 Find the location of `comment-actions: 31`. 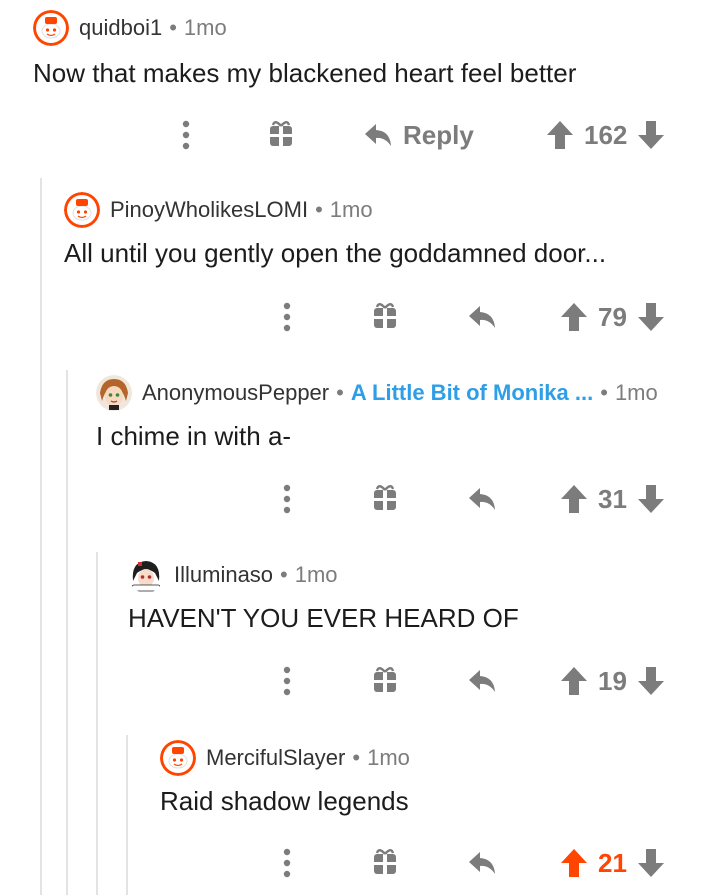

comment-actions: 31 is located at coordinates (396, 499).